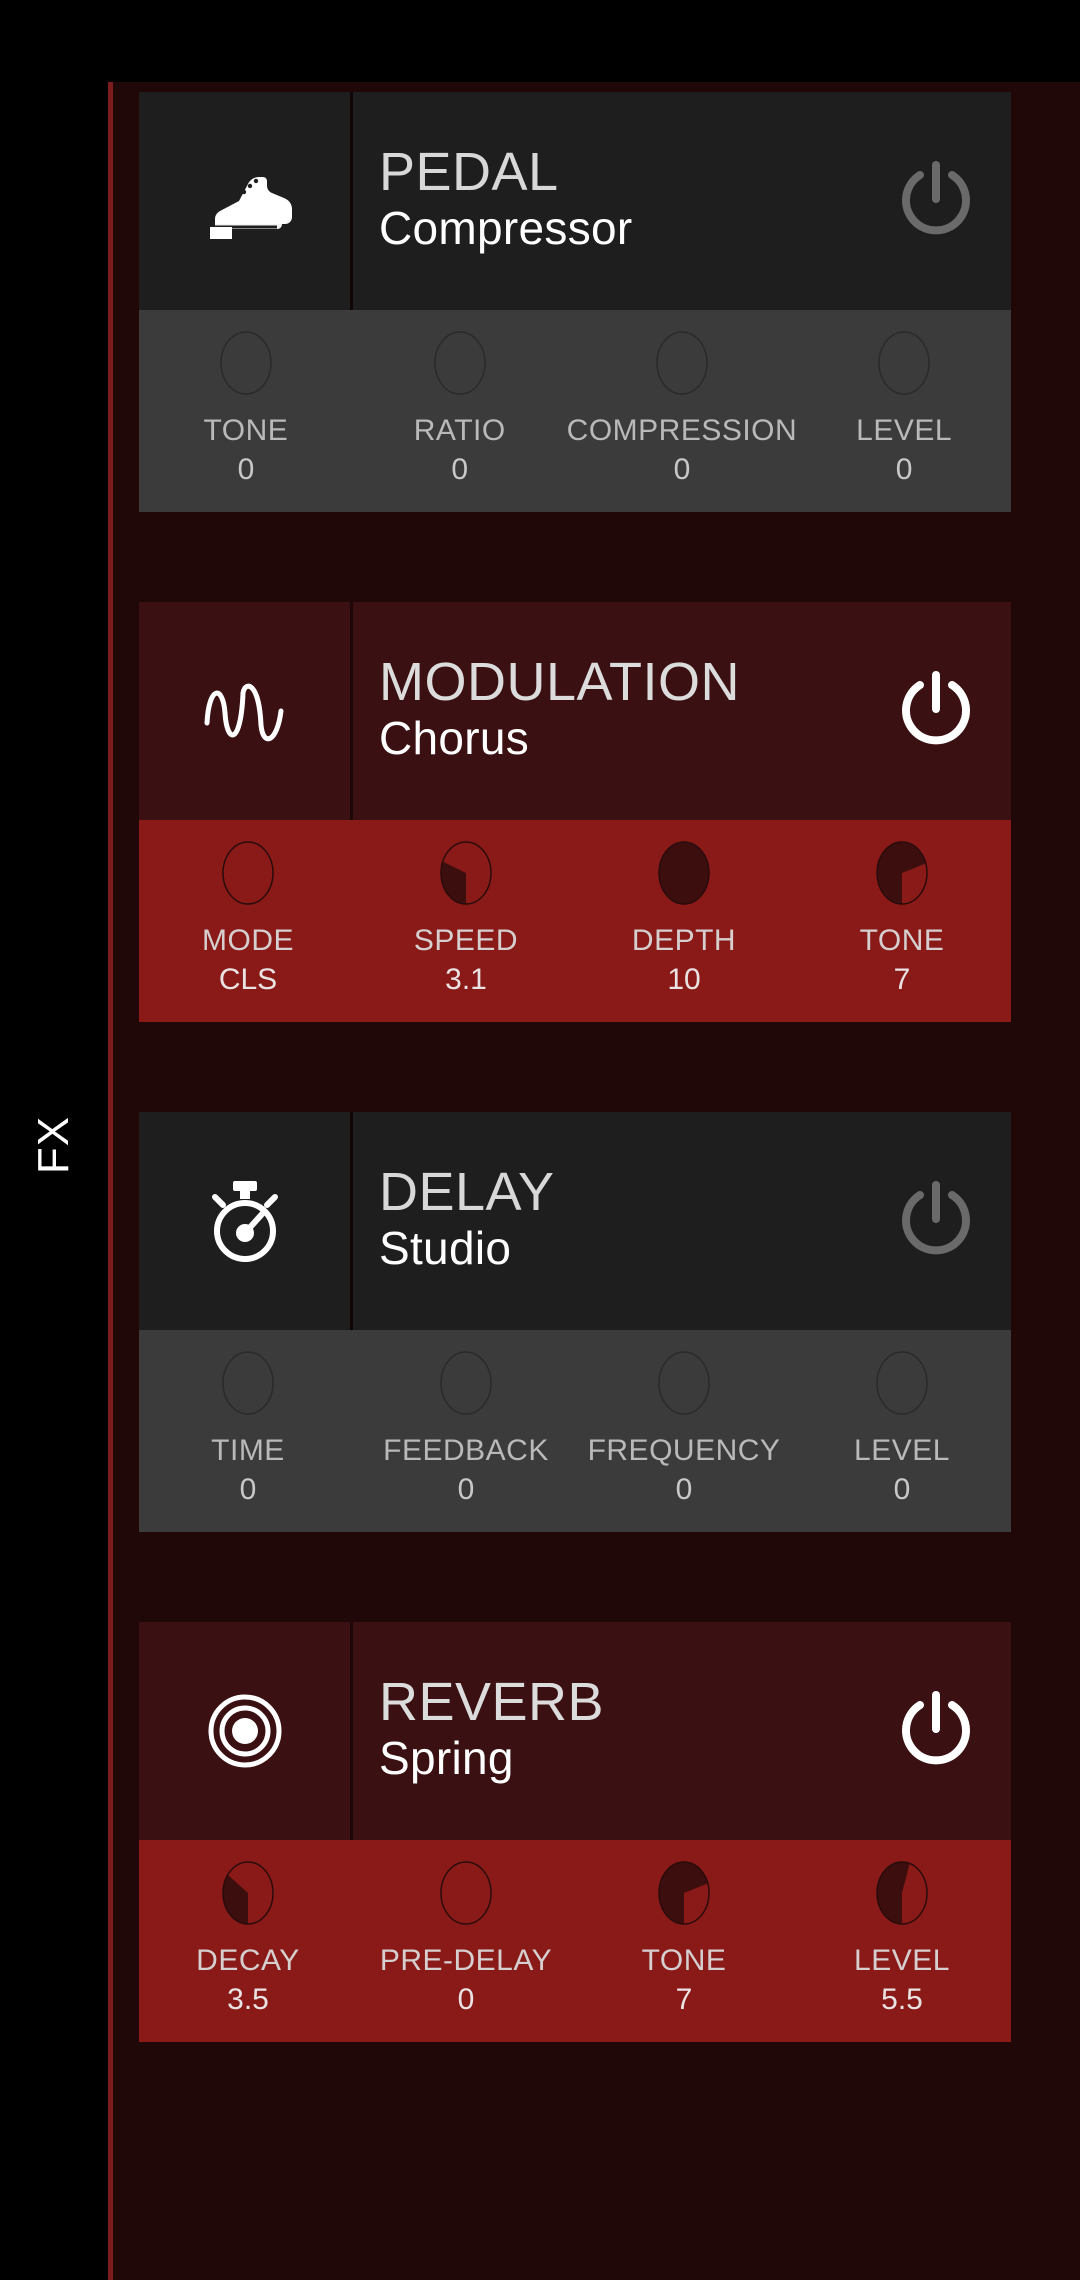 This screenshot has height=2280, width=1080. I want to click on fx-knob-strip: TONE 0 RATIO 0 COMPRESSION 0 LEVEL 0, so click(575, 411).